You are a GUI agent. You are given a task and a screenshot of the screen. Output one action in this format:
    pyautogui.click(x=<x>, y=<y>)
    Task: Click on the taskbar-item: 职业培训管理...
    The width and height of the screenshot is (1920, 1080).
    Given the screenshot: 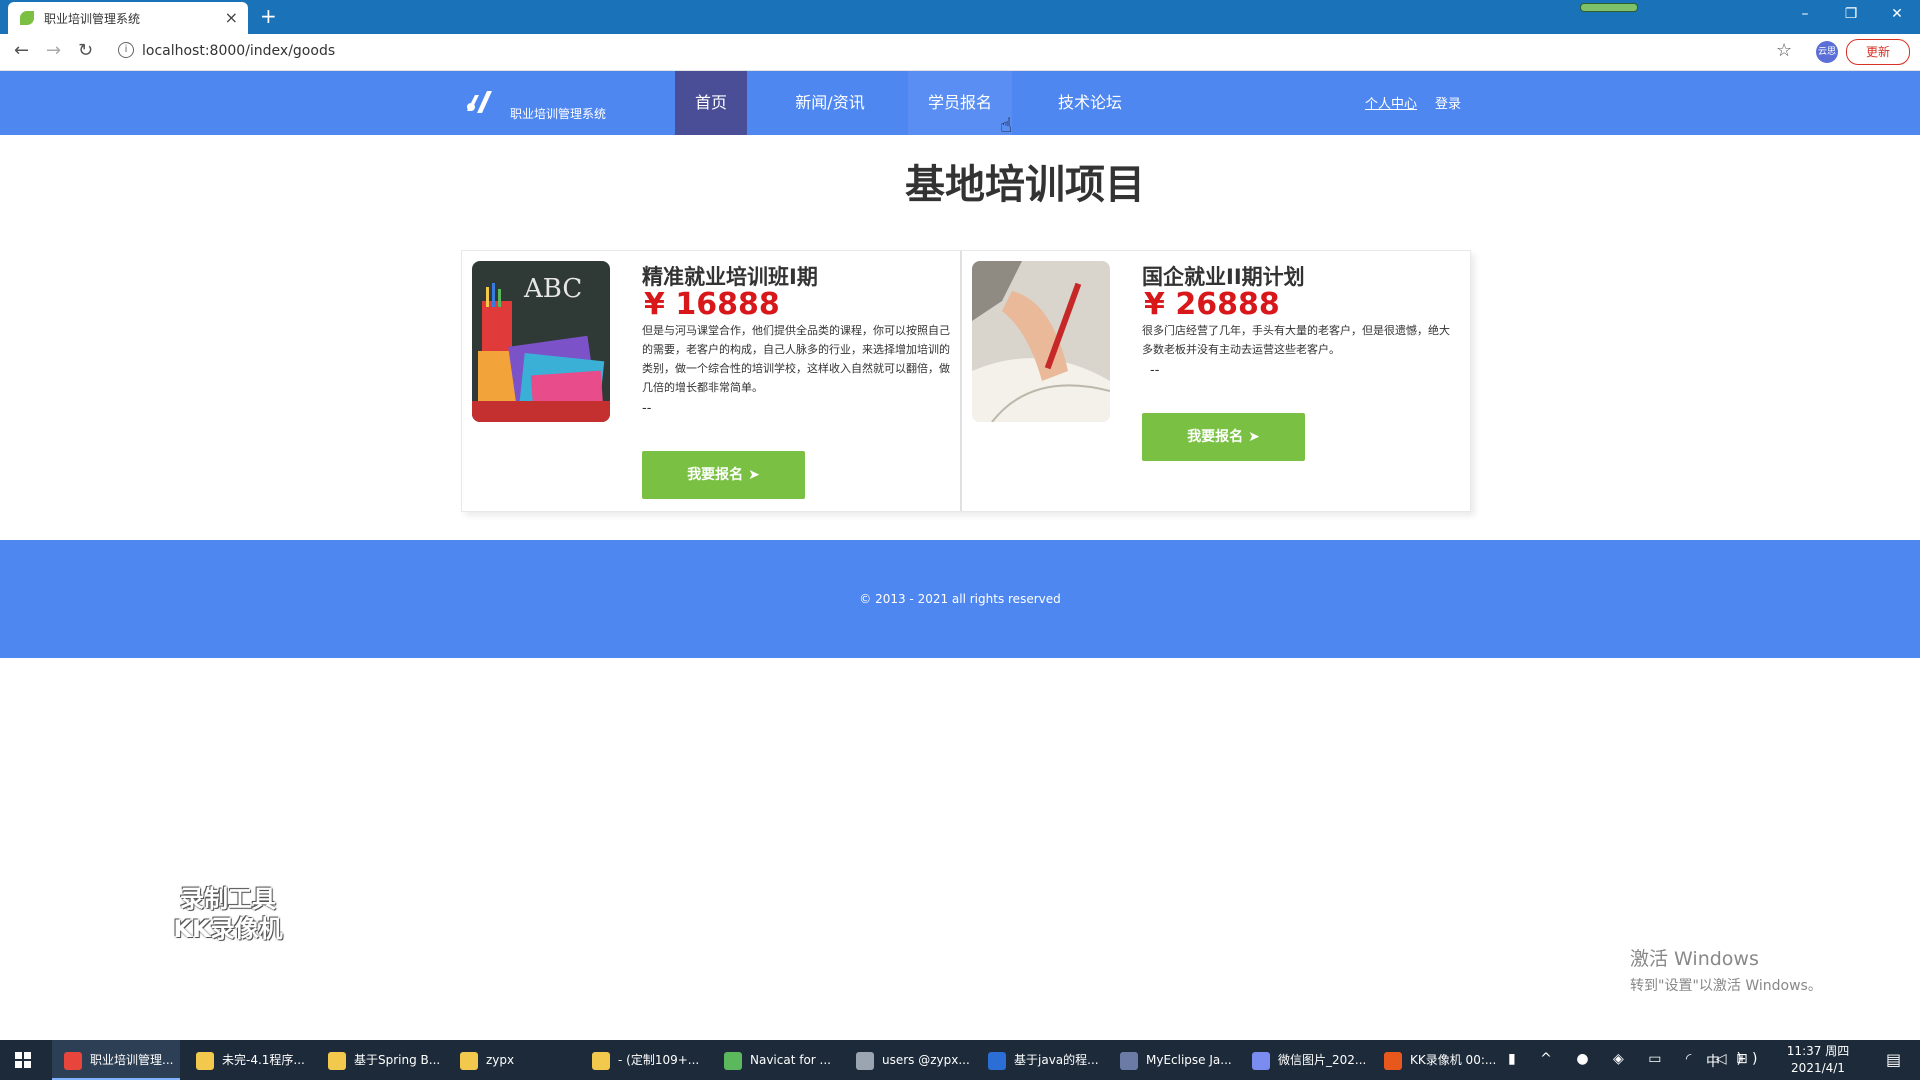 What is the action you would take?
    pyautogui.click(x=116, y=1060)
    